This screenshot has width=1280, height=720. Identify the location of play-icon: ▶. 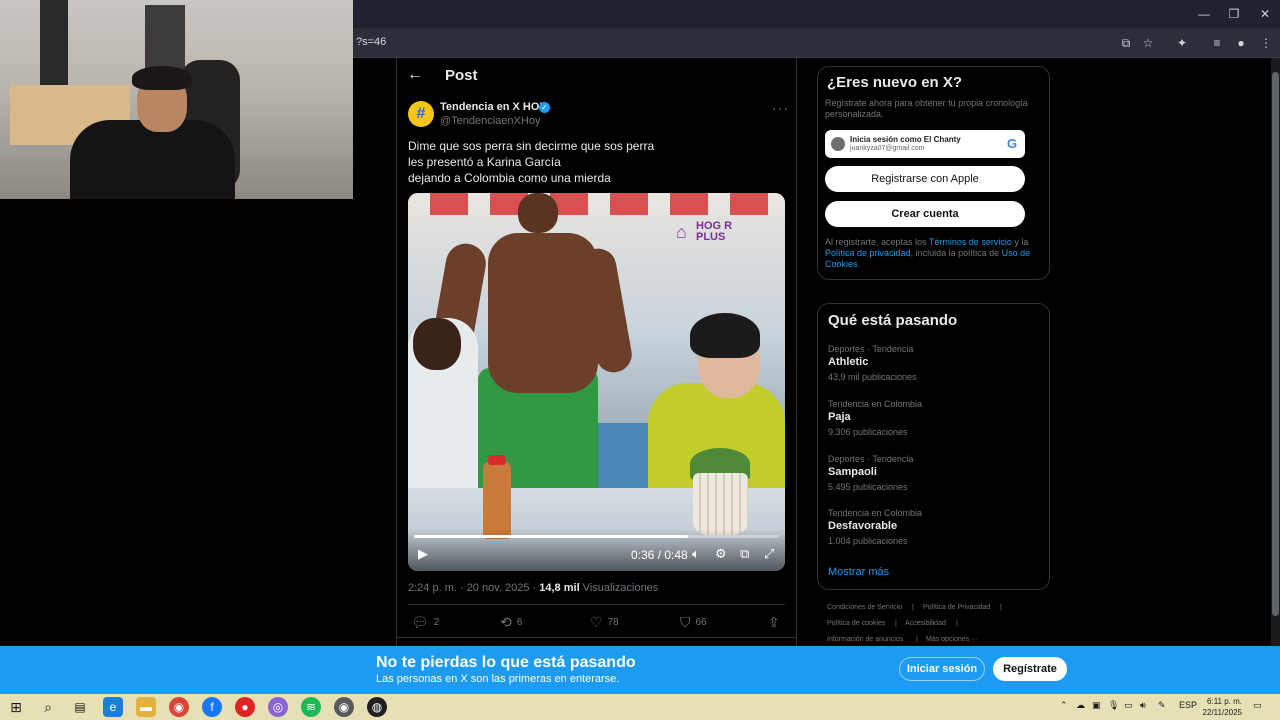
(423, 554).